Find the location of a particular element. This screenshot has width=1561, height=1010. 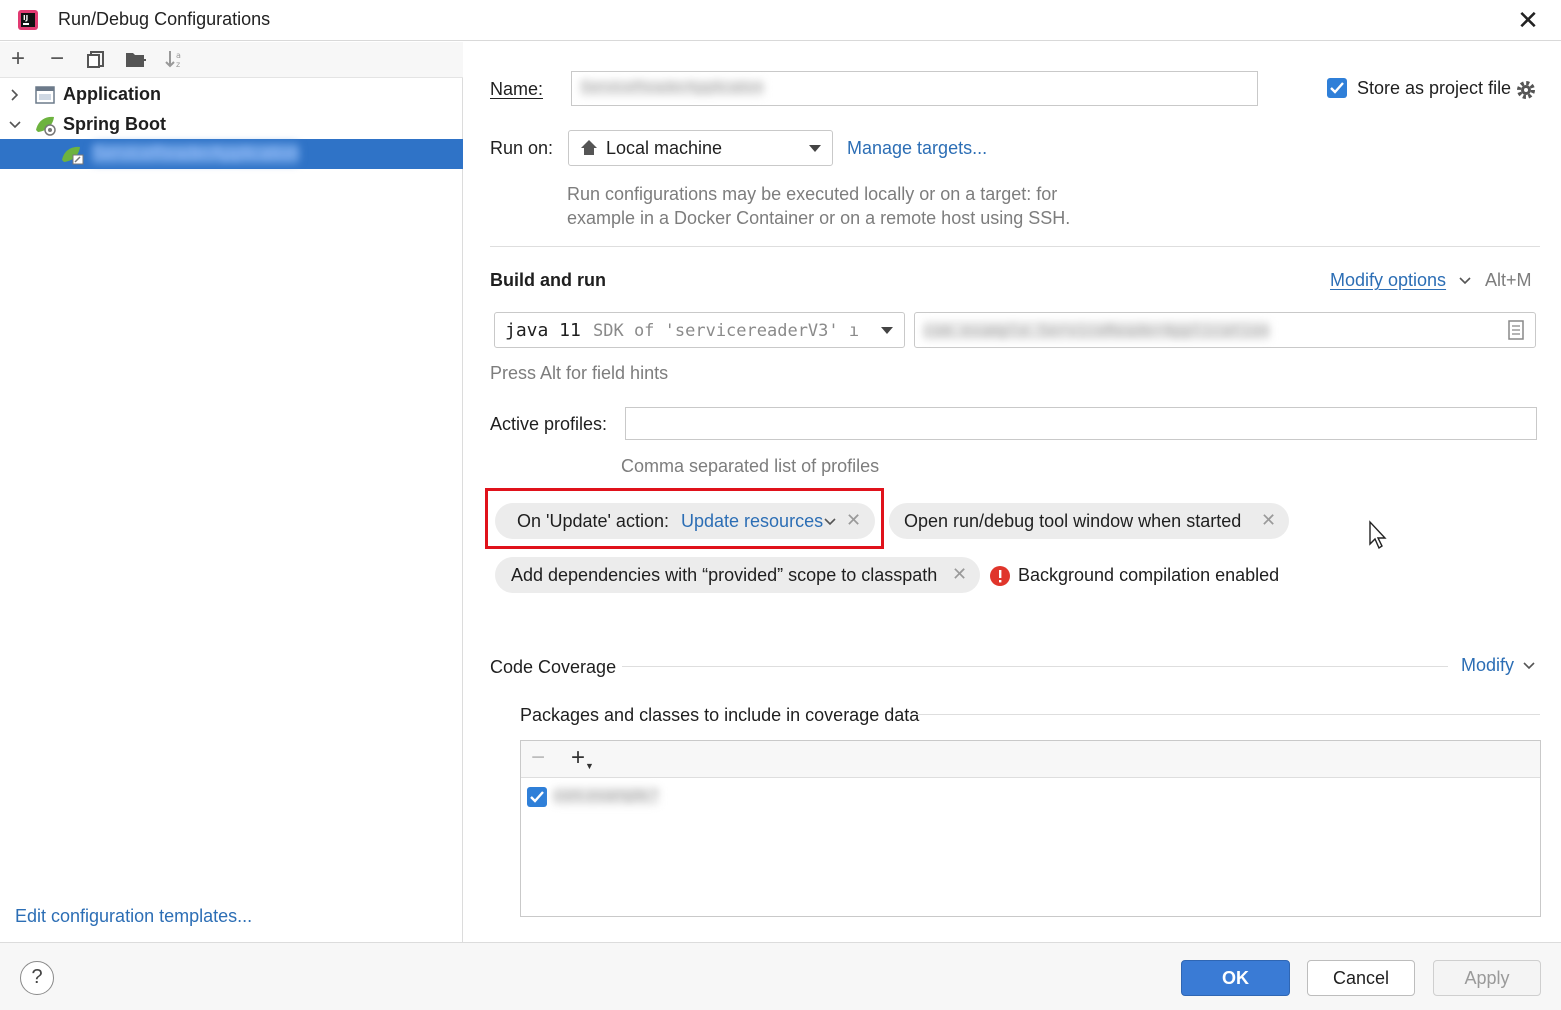

add-dropdown-icon: +▼ is located at coordinates (582, 760).